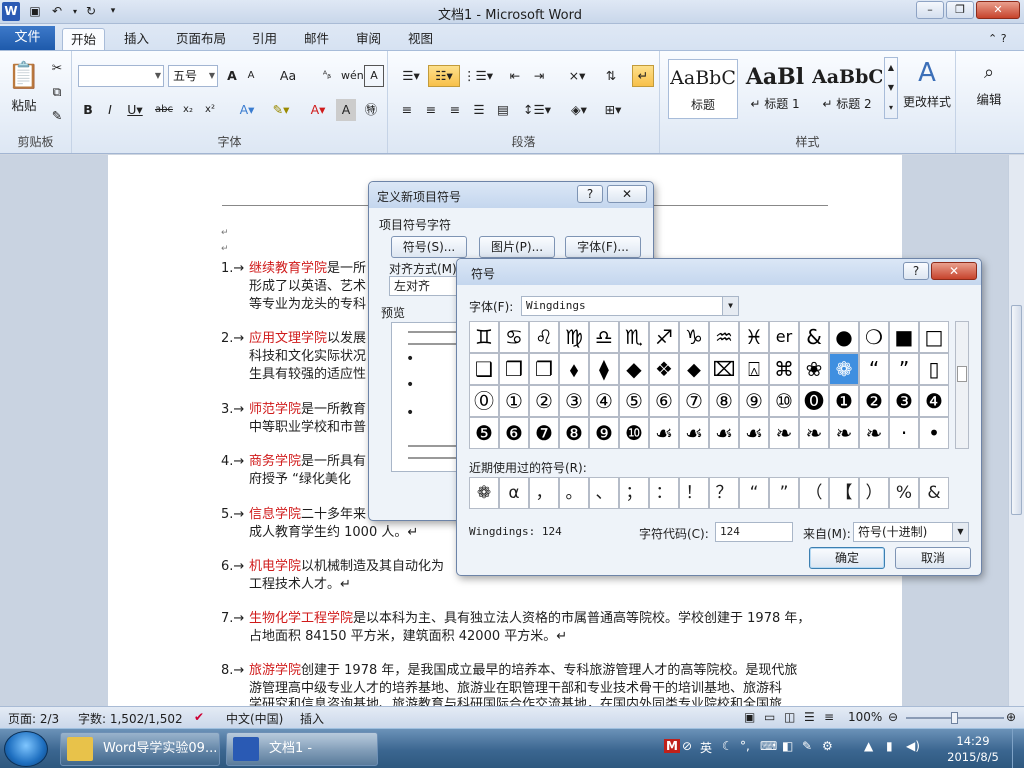  Describe the element at coordinates (960, 10) in the screenshot. I see `maximize-button: ❐` at that location.